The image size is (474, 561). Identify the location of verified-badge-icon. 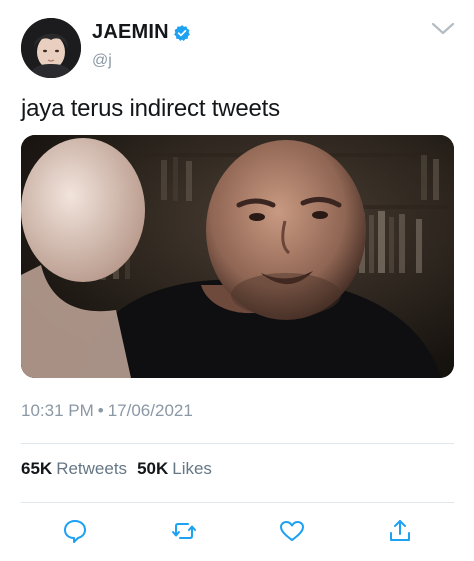
(181, 32).